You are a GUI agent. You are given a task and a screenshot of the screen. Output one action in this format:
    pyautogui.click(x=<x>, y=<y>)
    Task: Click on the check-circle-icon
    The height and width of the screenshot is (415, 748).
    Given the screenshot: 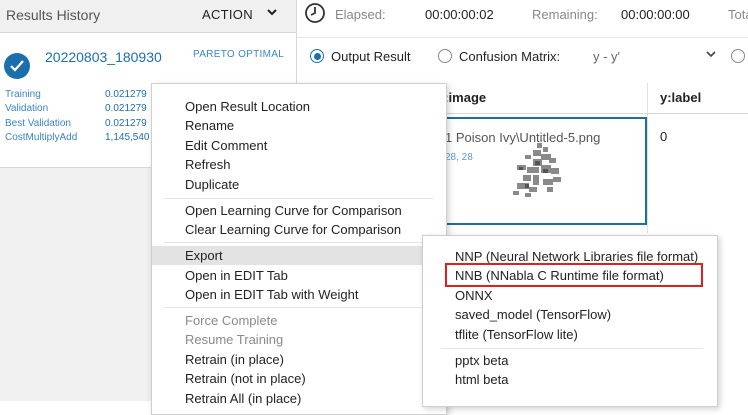 What is the action you would take?
    pyautogui.click(x=17, y=66)
    